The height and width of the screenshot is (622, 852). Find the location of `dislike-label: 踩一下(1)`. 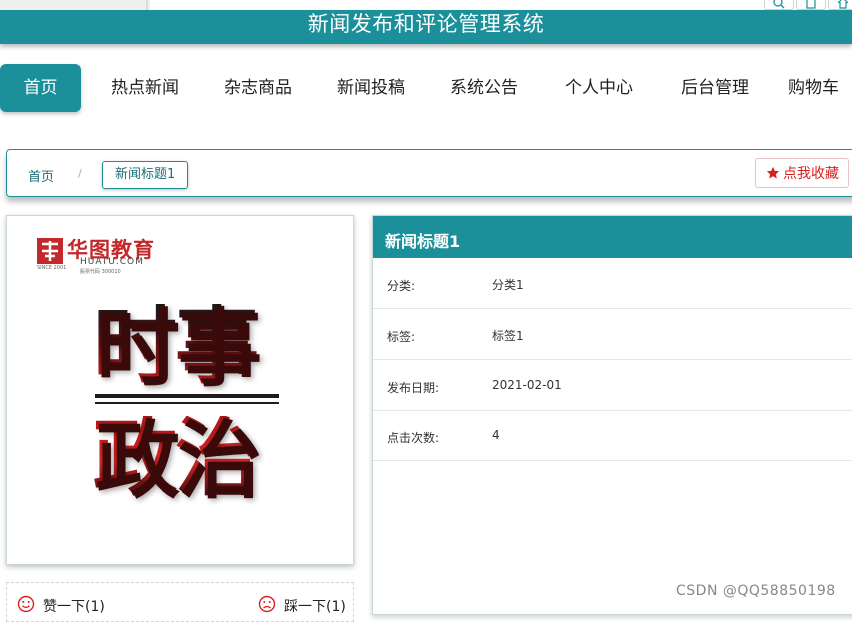

dislike-label: 踩一下(1) is located at coordinates (315, 607).